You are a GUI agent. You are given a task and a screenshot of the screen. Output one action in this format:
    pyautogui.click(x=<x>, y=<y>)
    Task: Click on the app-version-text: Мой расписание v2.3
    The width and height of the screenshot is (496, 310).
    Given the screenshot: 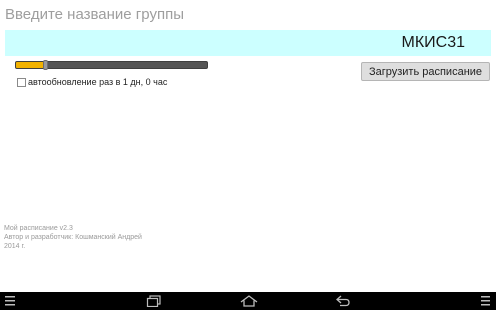 What is the action you would take?
    pyautogui.click(x=38, y=228)
    